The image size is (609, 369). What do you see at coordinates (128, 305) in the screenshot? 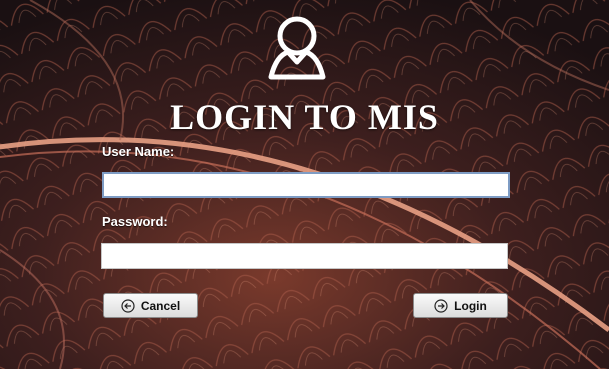
I see `back-arrow-circle-icon` at bounding box center [128, 305].